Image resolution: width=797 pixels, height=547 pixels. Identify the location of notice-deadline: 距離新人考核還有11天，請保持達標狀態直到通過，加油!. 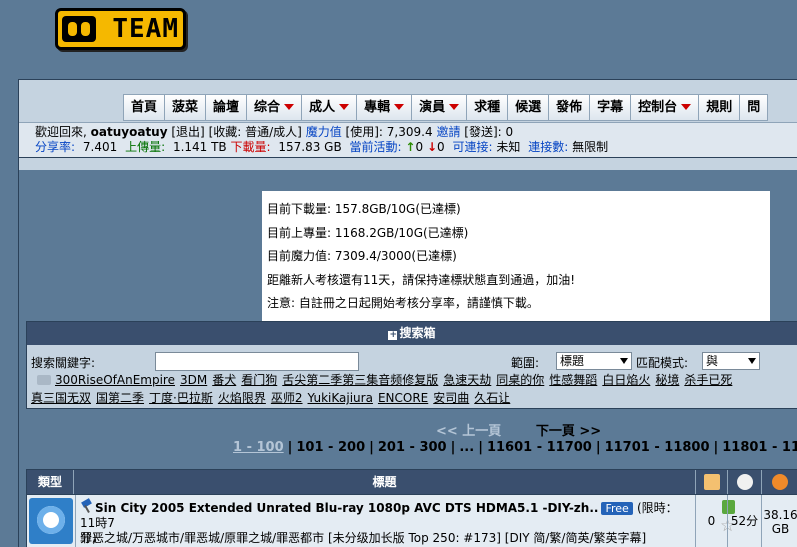
(421, 279).